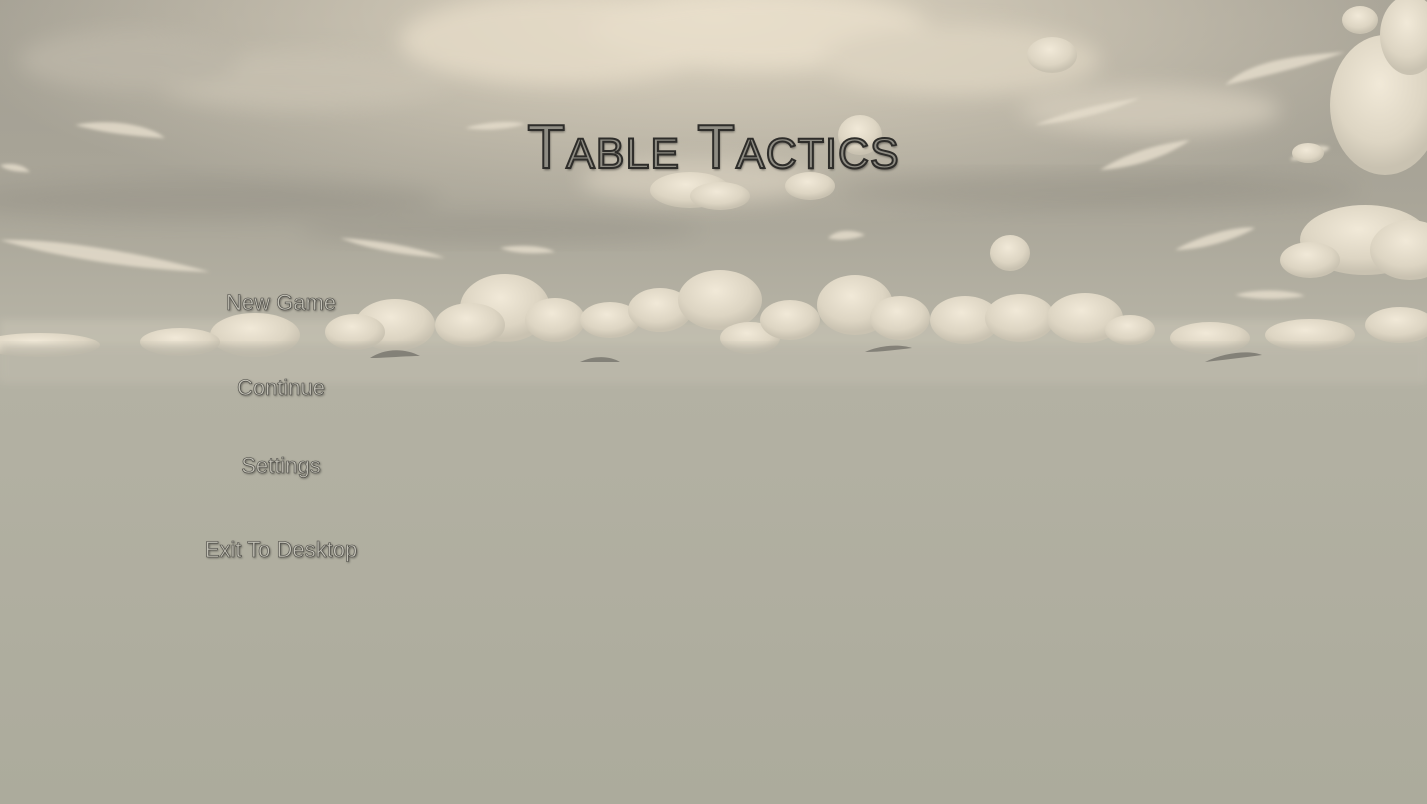 Image resolution: width=1427 pixels, height=804 pixels. Describe the element at coordinates (281, 550) in the screenshot. I see `exit-to-desktop-button: Exit To Desktop` at that location.